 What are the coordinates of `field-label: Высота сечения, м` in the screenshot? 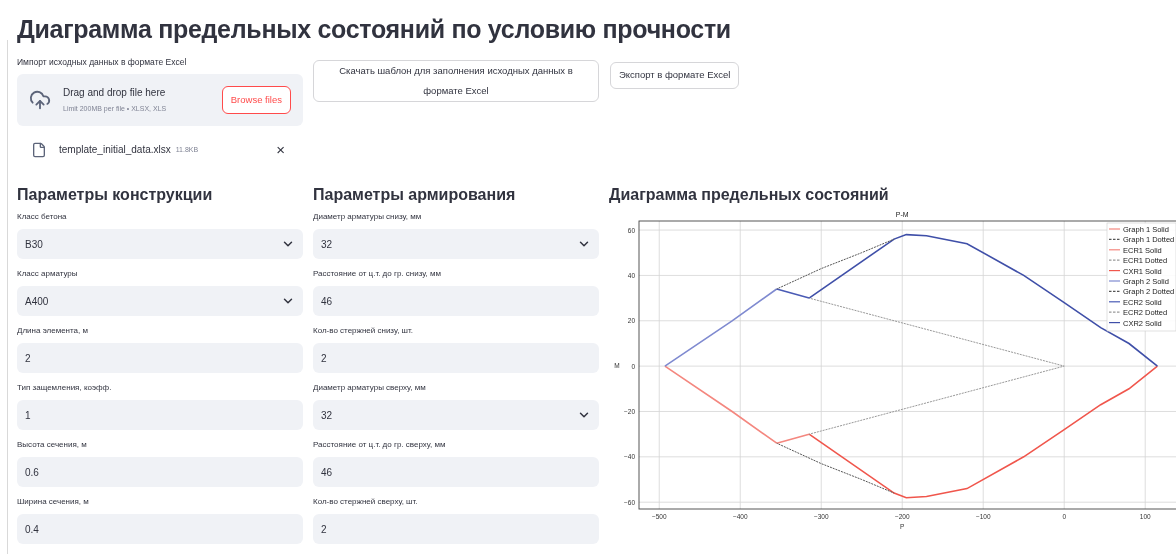 It's located at (52, 445).